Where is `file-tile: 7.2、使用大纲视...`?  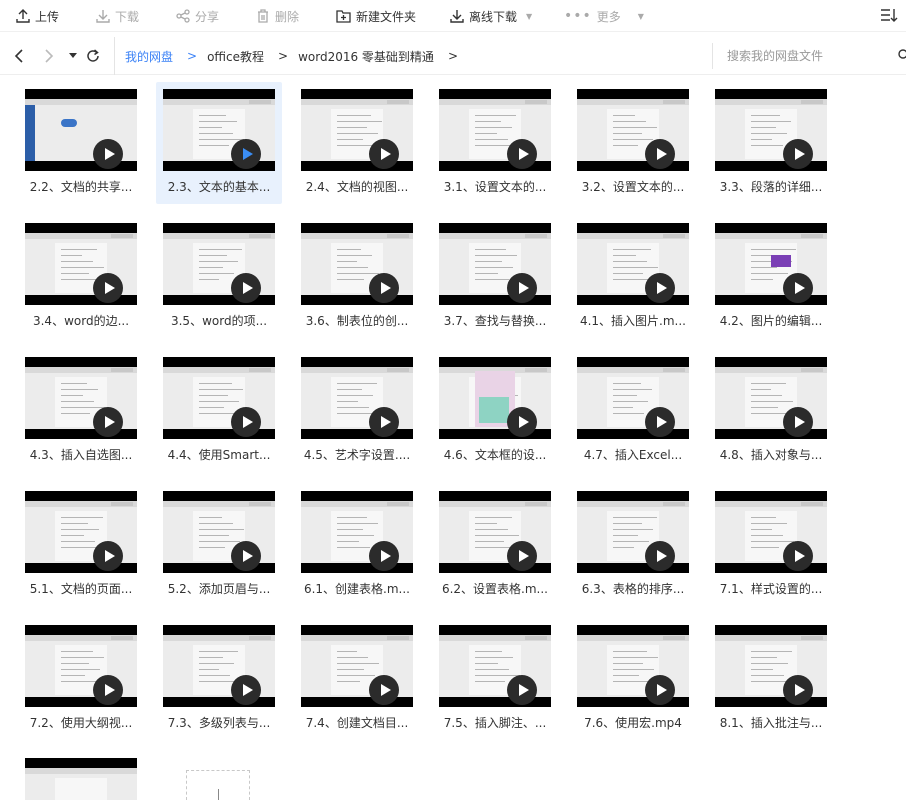
file-tile: 7.2、使用大纲视... is located at coordinates (81, 679).